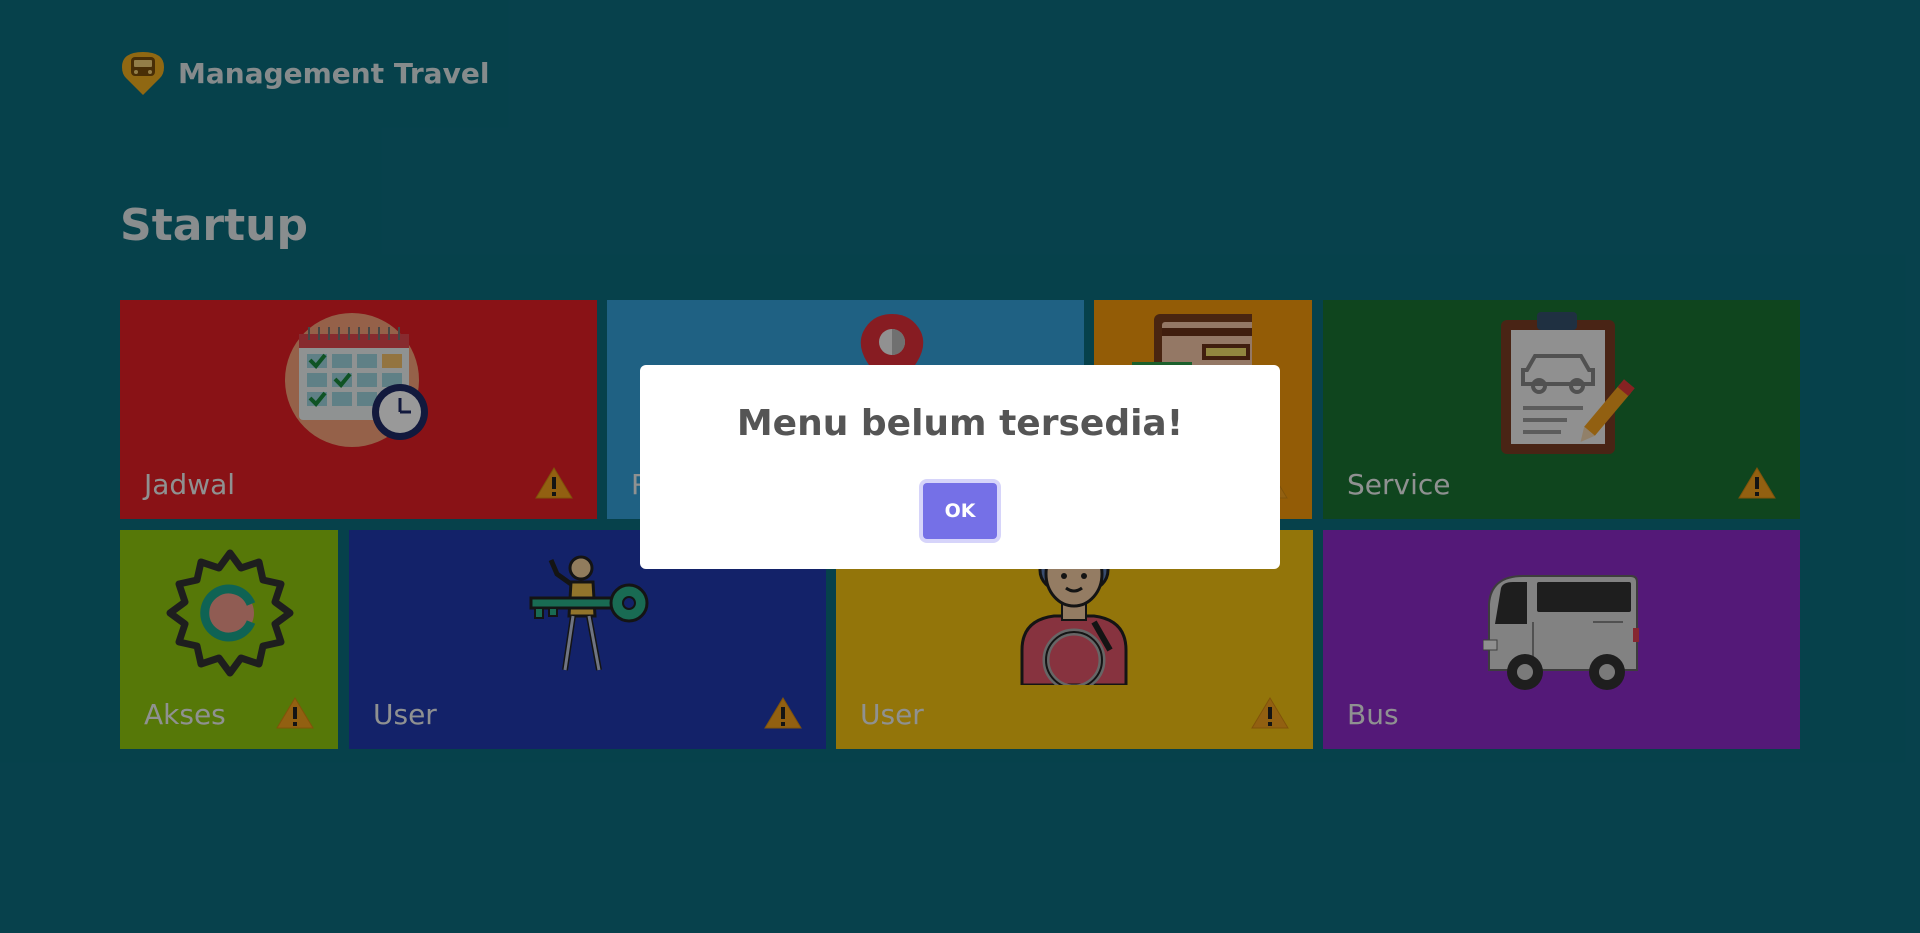 The height and width of the screenshot is (933, 1920). Describe the element at coordinates (960, 423) in the screenshot. I see `dialog-title: Menu belum tersedia!` at that location.